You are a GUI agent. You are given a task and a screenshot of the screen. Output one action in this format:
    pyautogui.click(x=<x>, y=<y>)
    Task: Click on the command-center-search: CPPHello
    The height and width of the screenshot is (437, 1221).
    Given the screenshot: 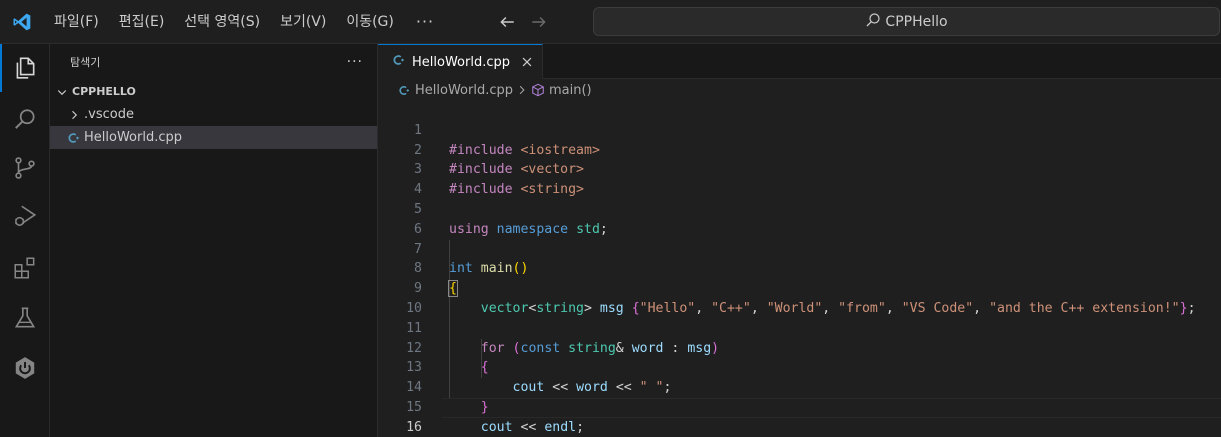 What is the action you would take?
    pyautogui.click(x=906, y=21)
    